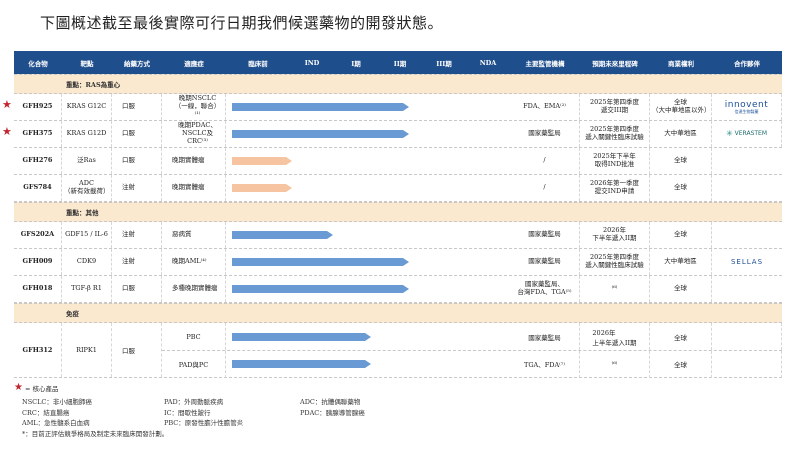 Image resolution: width=804 pixels, height=462 pixels. Describe the element at coordinates (681, 63) in the screenshot. I see `header-cell: 商業權利` at that location.